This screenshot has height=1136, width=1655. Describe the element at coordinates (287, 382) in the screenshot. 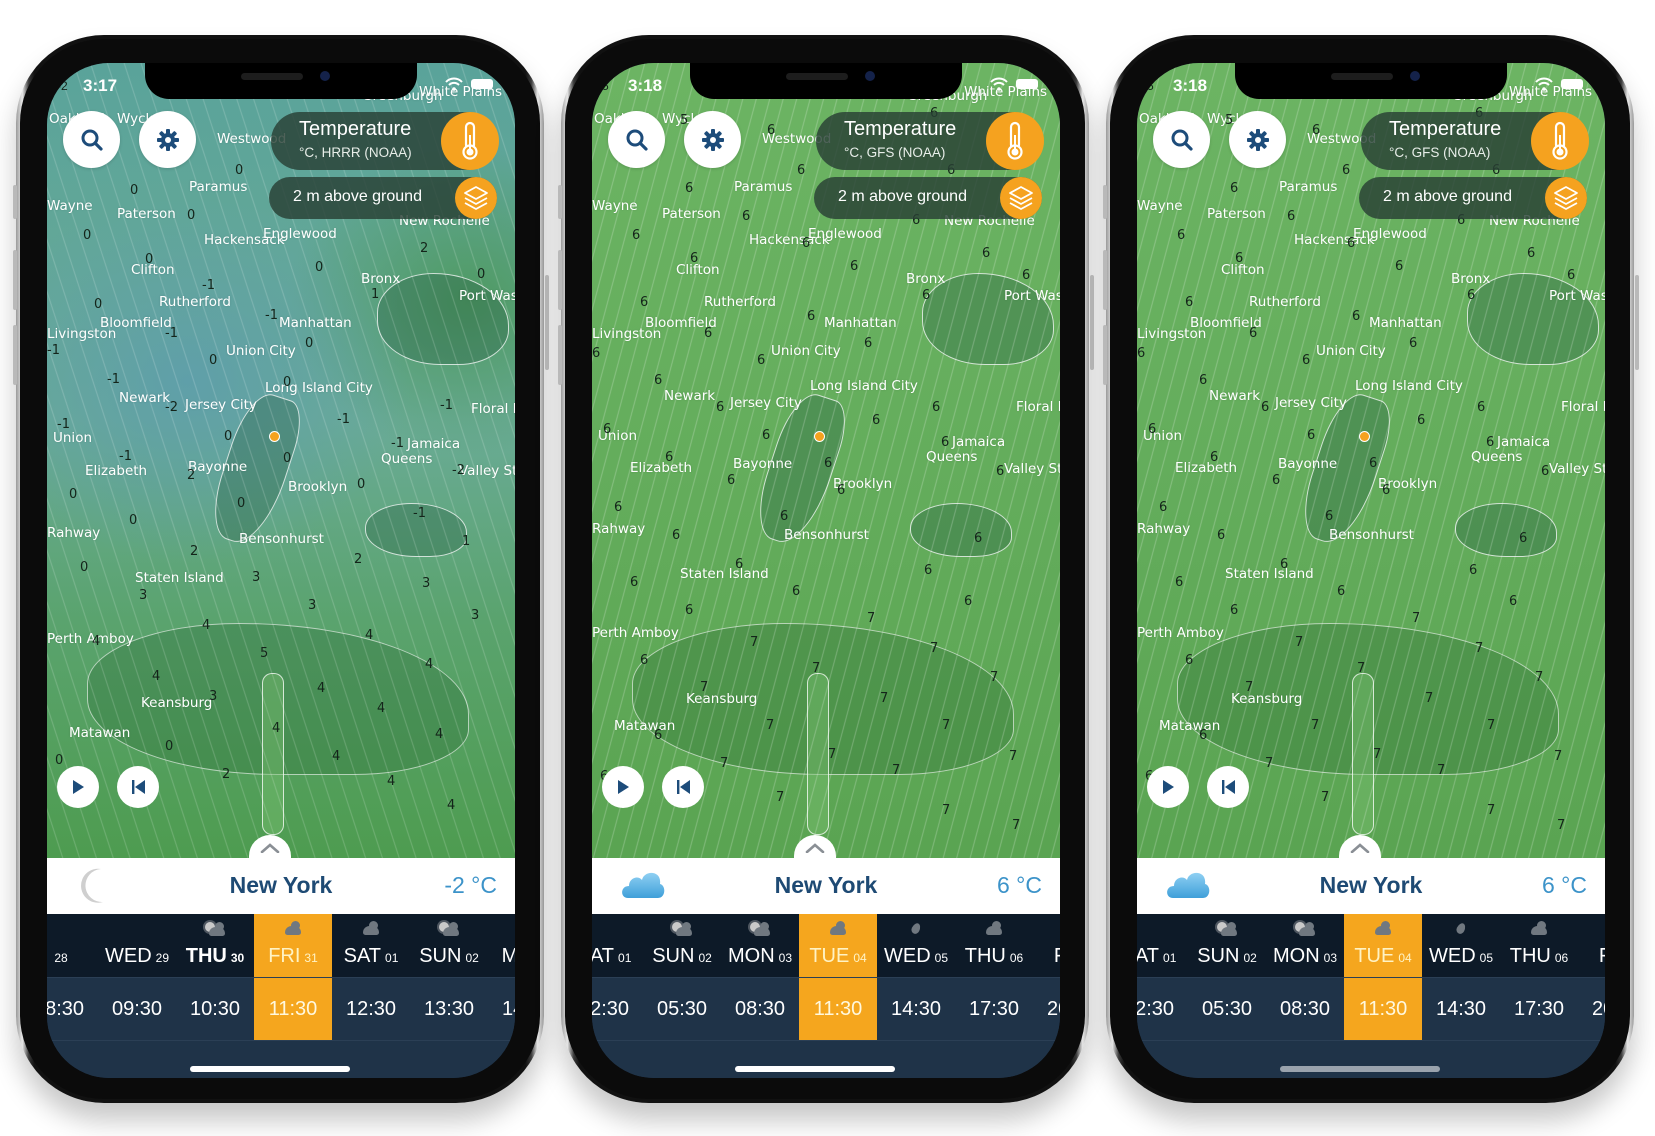

I see `temperature-value-label: 0` at that location.